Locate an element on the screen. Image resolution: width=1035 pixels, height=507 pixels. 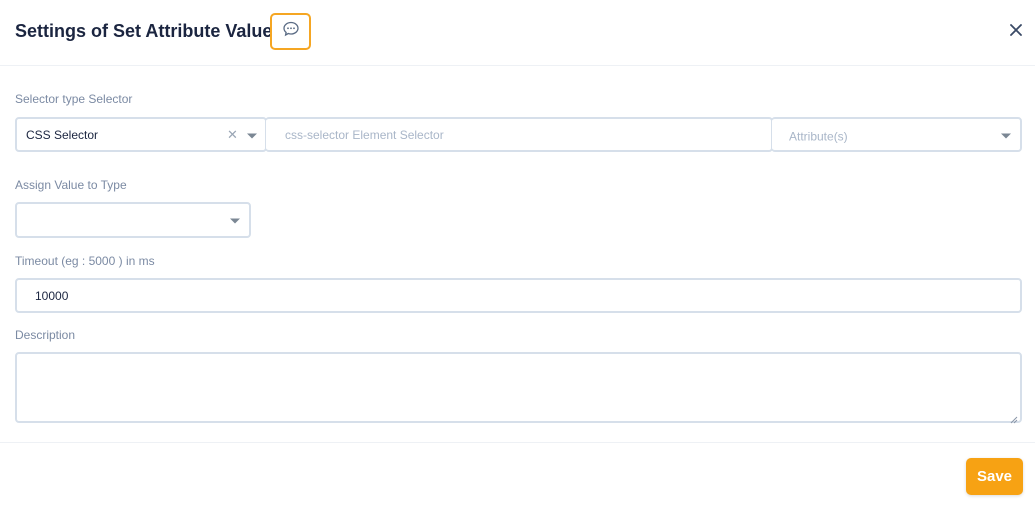
attribute-select: Attribute(s) is located at coordinates (896, 134).